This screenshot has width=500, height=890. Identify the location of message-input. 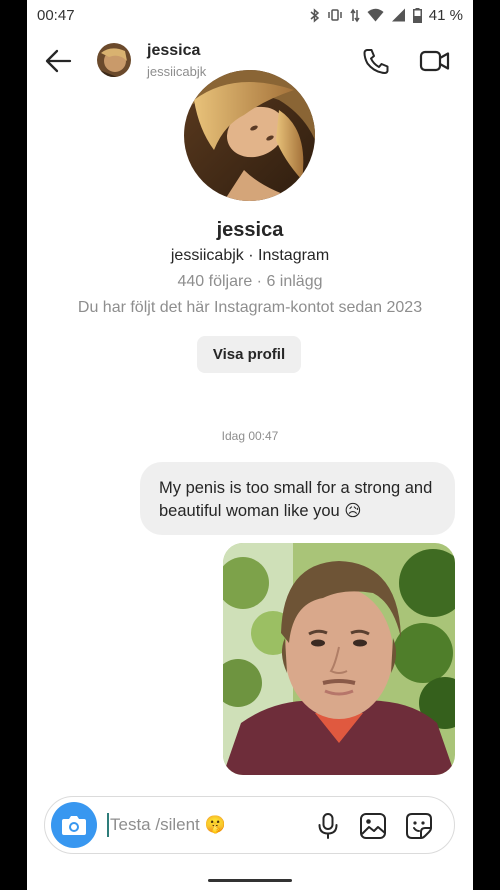
(190, 825).